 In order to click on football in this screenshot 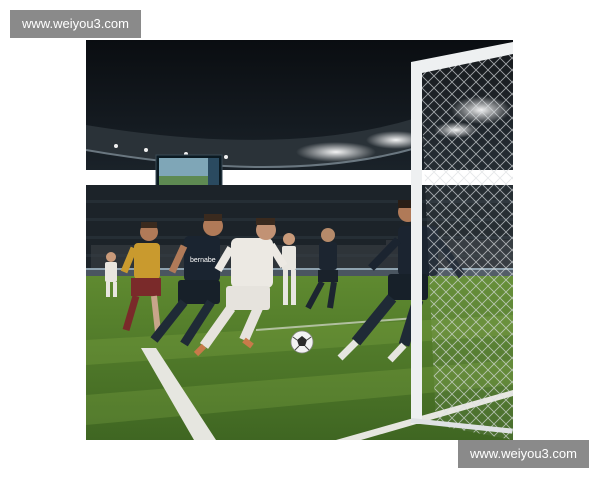, I will do `click(302, 342)`.